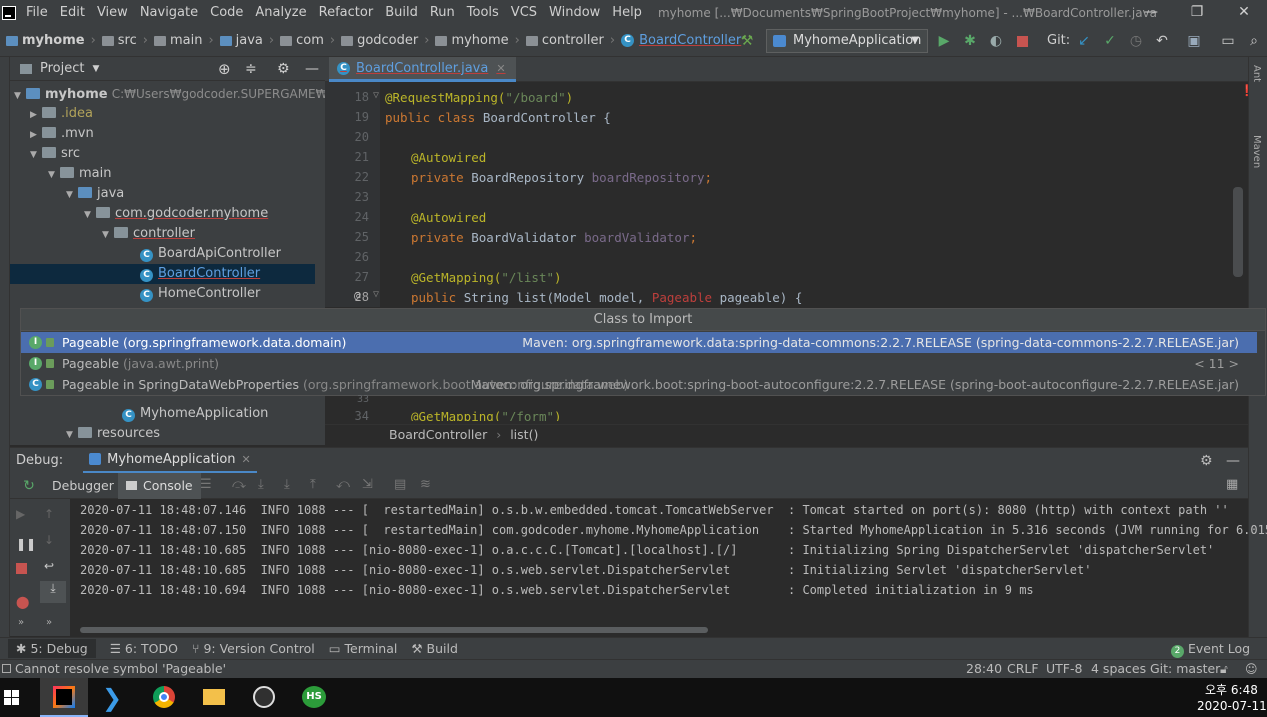 The image size is (1267, 717). Describe the element at coordinates (376, 294) in the screenshot. I see `fold-icon: ▽` at that location.